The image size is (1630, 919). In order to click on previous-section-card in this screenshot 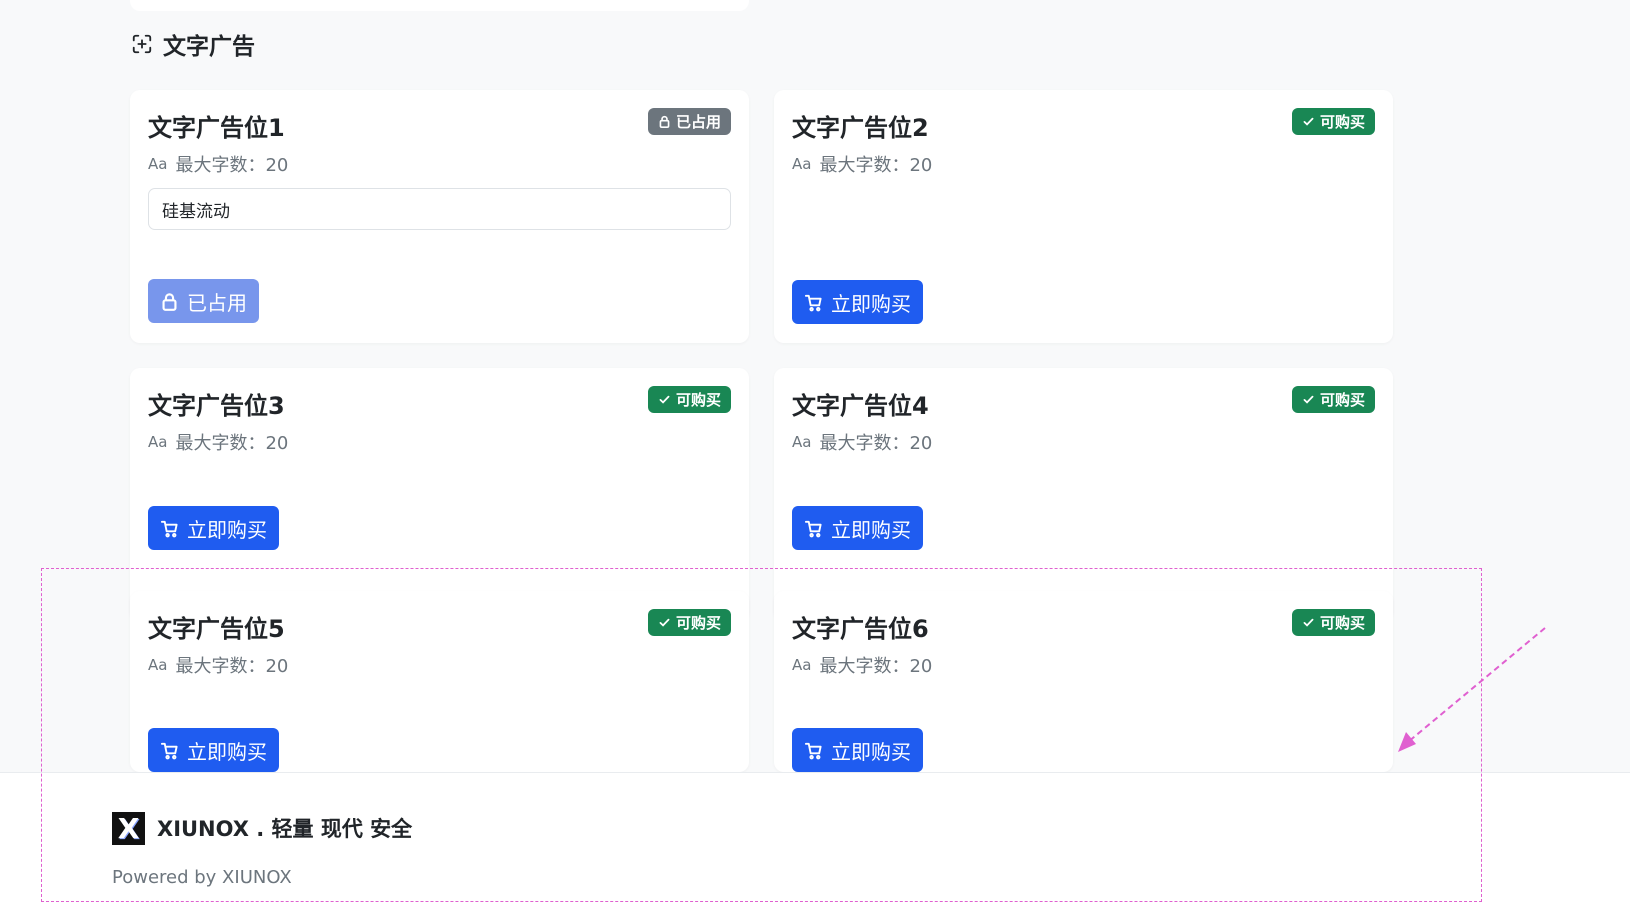, I will do `click(439, 5)`.